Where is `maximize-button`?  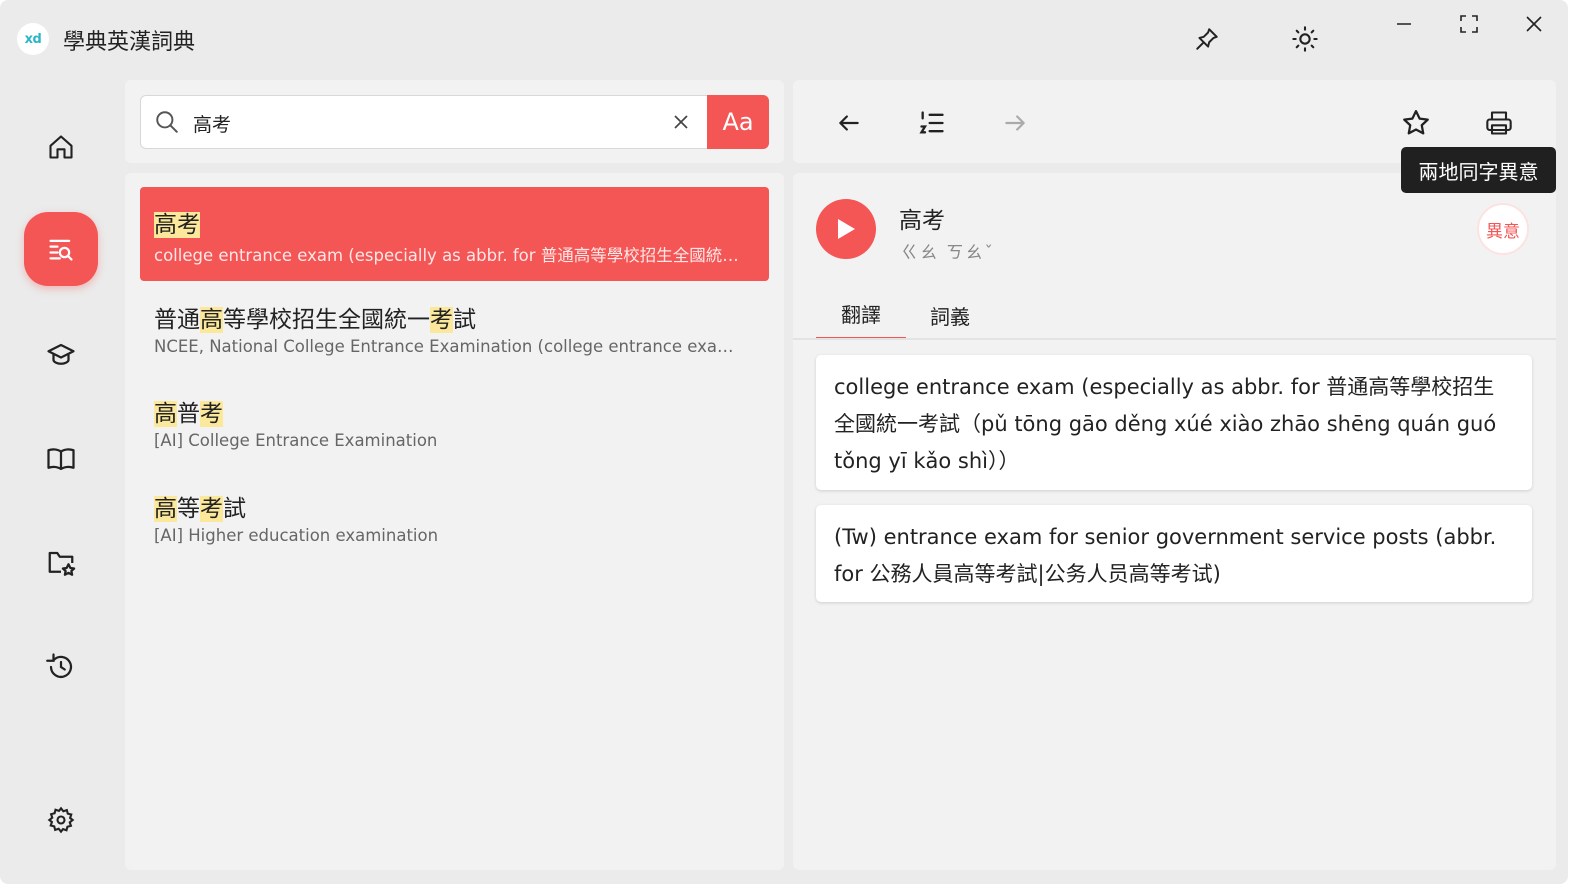
maximize-button is located at coordinates (1469, 24).